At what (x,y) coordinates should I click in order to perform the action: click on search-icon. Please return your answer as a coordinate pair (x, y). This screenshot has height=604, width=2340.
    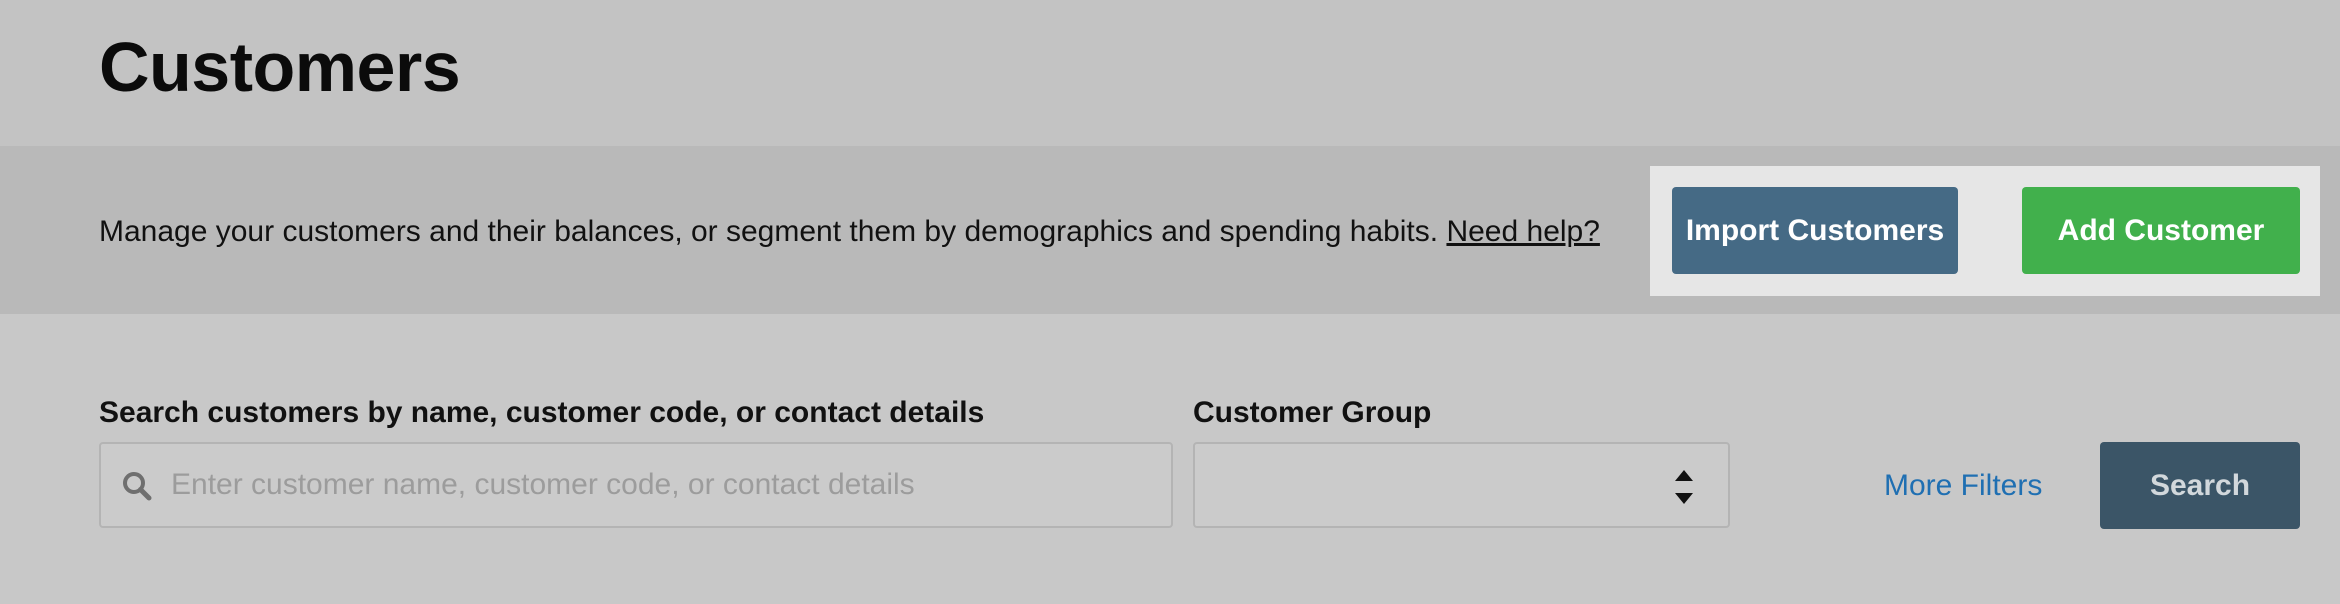
    Looking at the image, I should click on (137, 486).